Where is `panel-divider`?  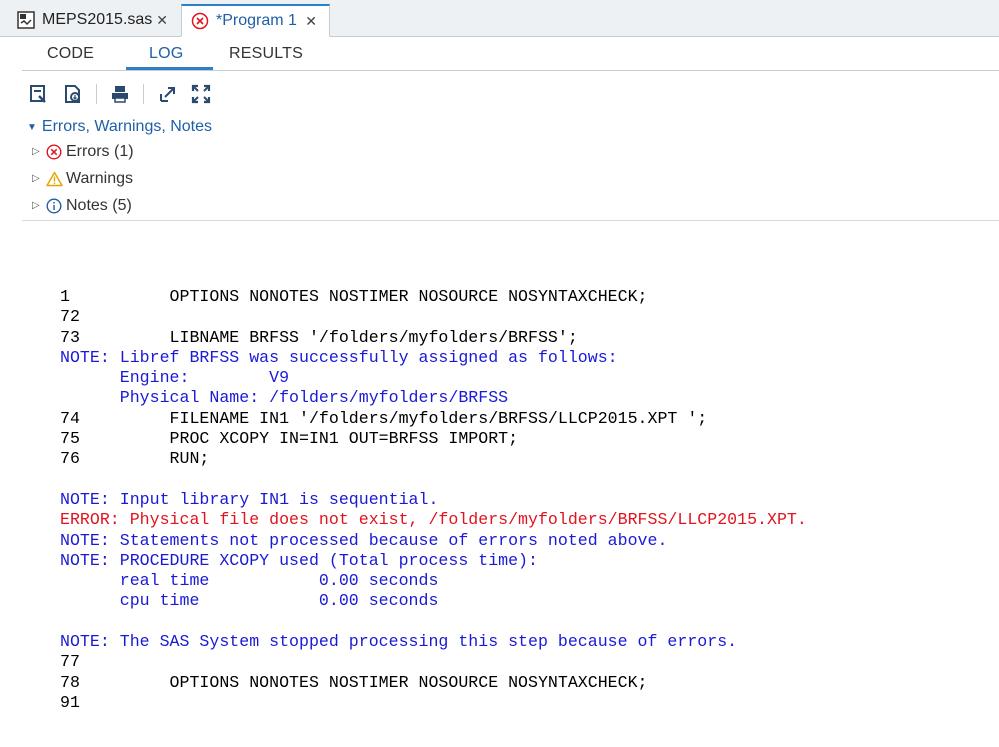 panel-divider is located at coordinates (510, 220).